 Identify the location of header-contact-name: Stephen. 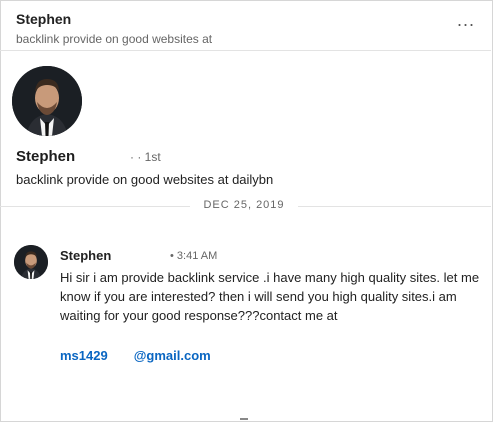
(43, 19).